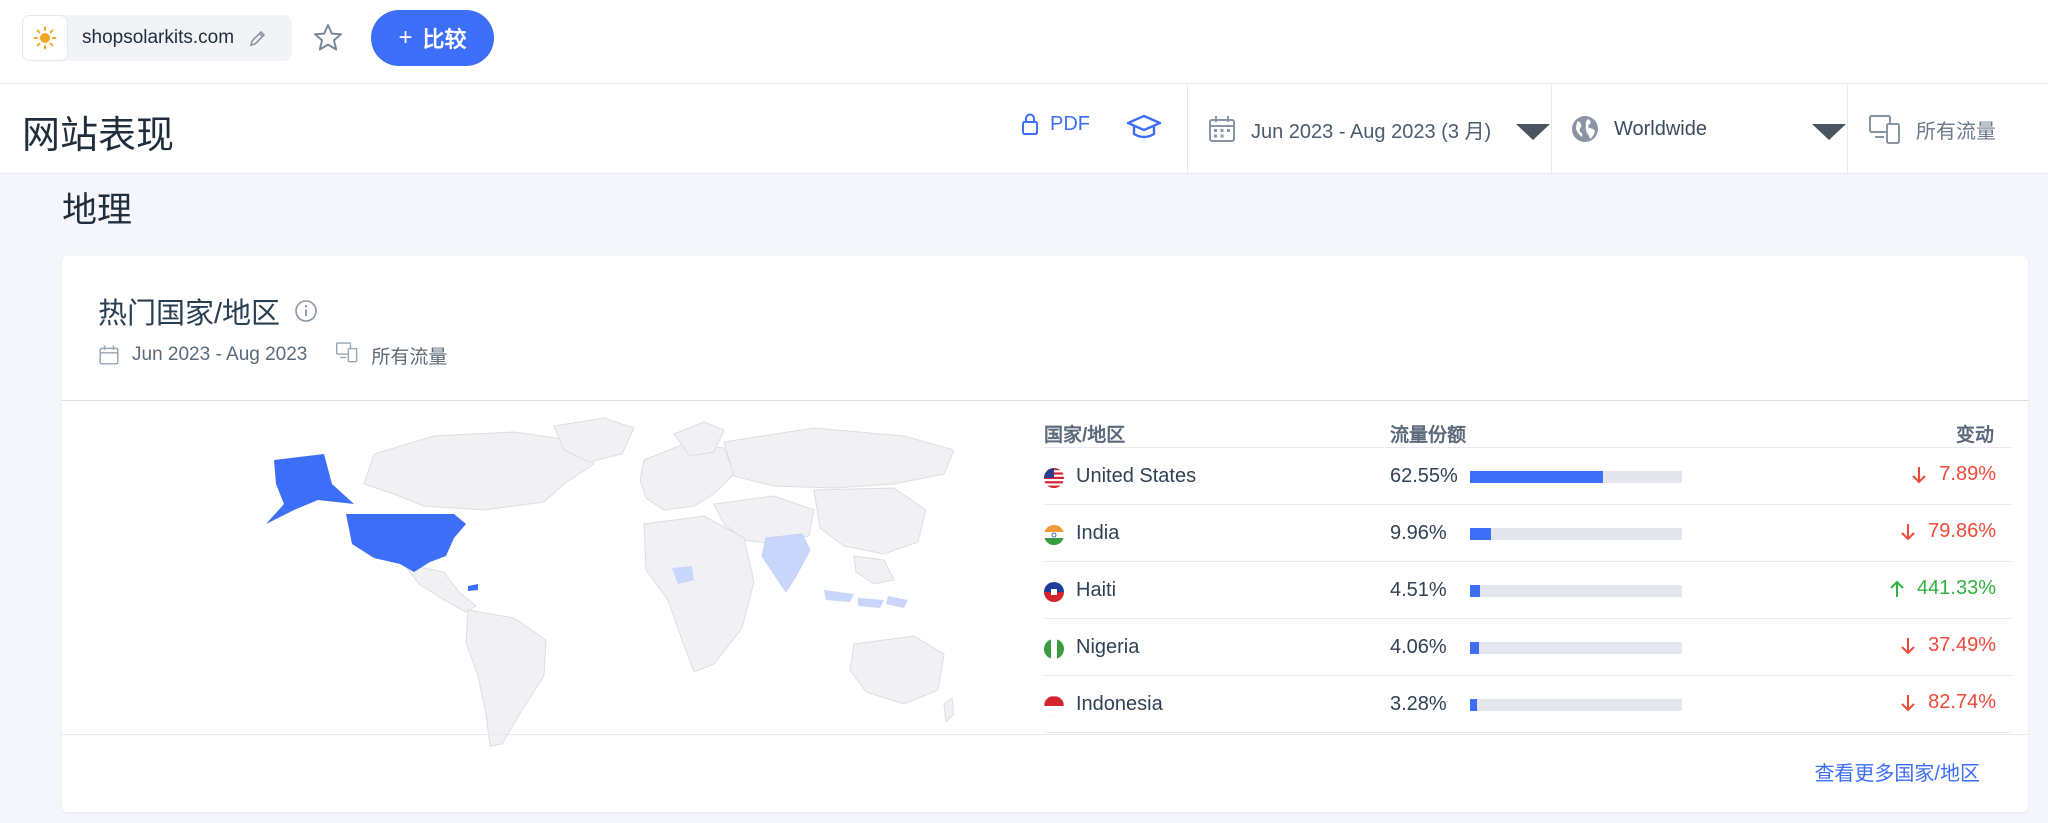  I want to click on compare-label: 比较, so click(444, 39).